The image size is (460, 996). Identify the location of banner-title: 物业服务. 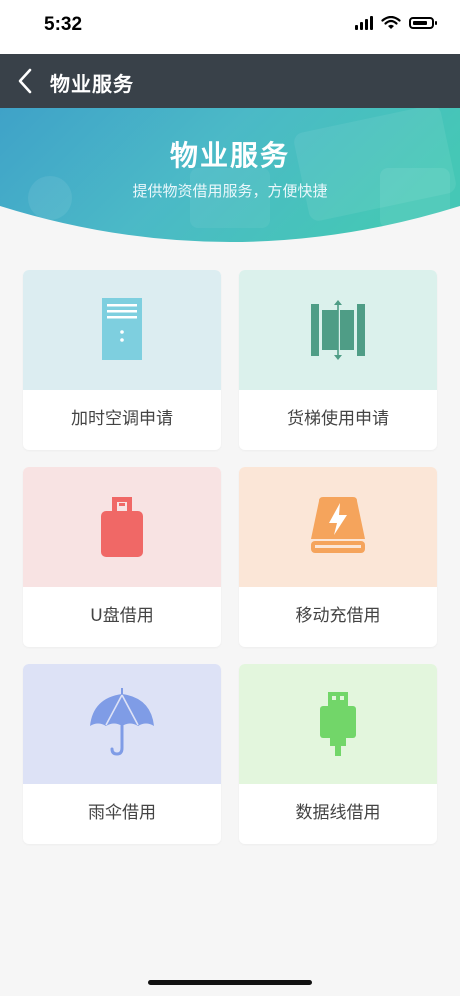
(229, 155).